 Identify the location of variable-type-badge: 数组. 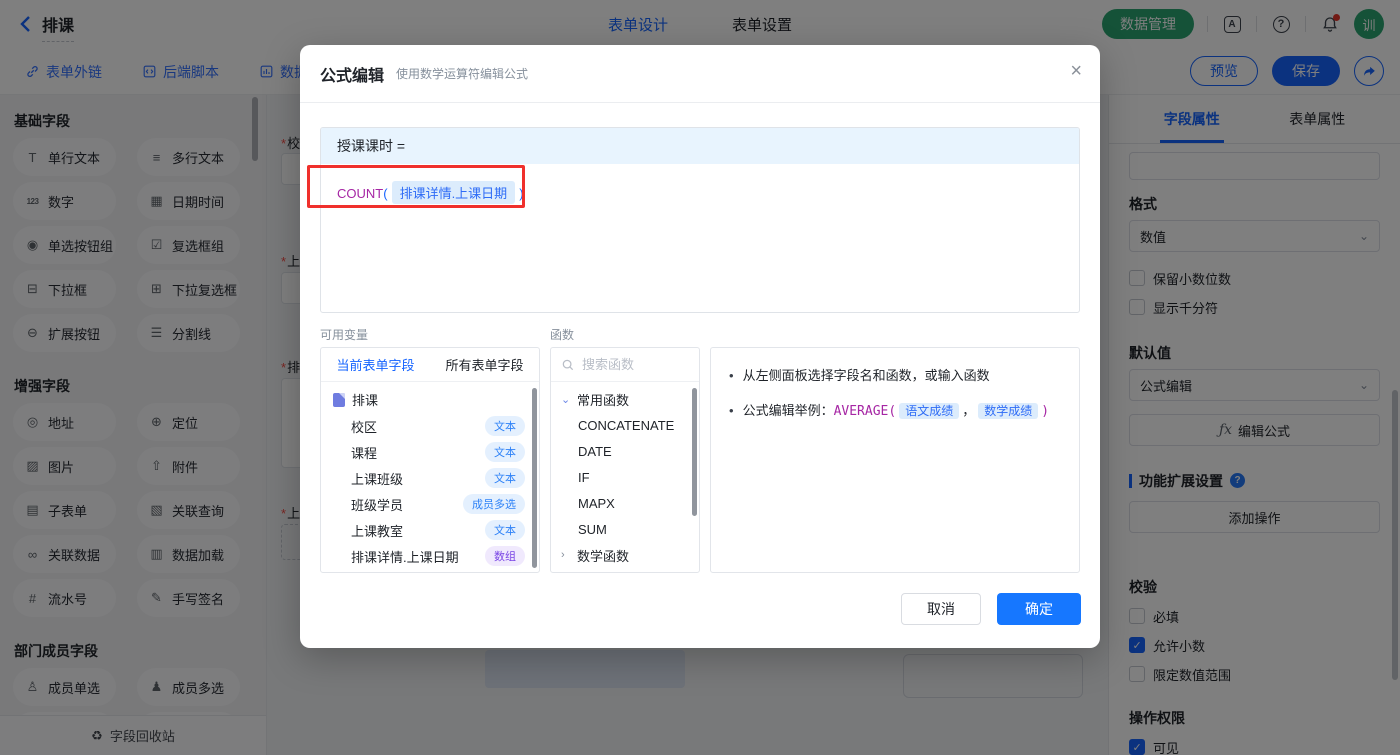
(505, 556).